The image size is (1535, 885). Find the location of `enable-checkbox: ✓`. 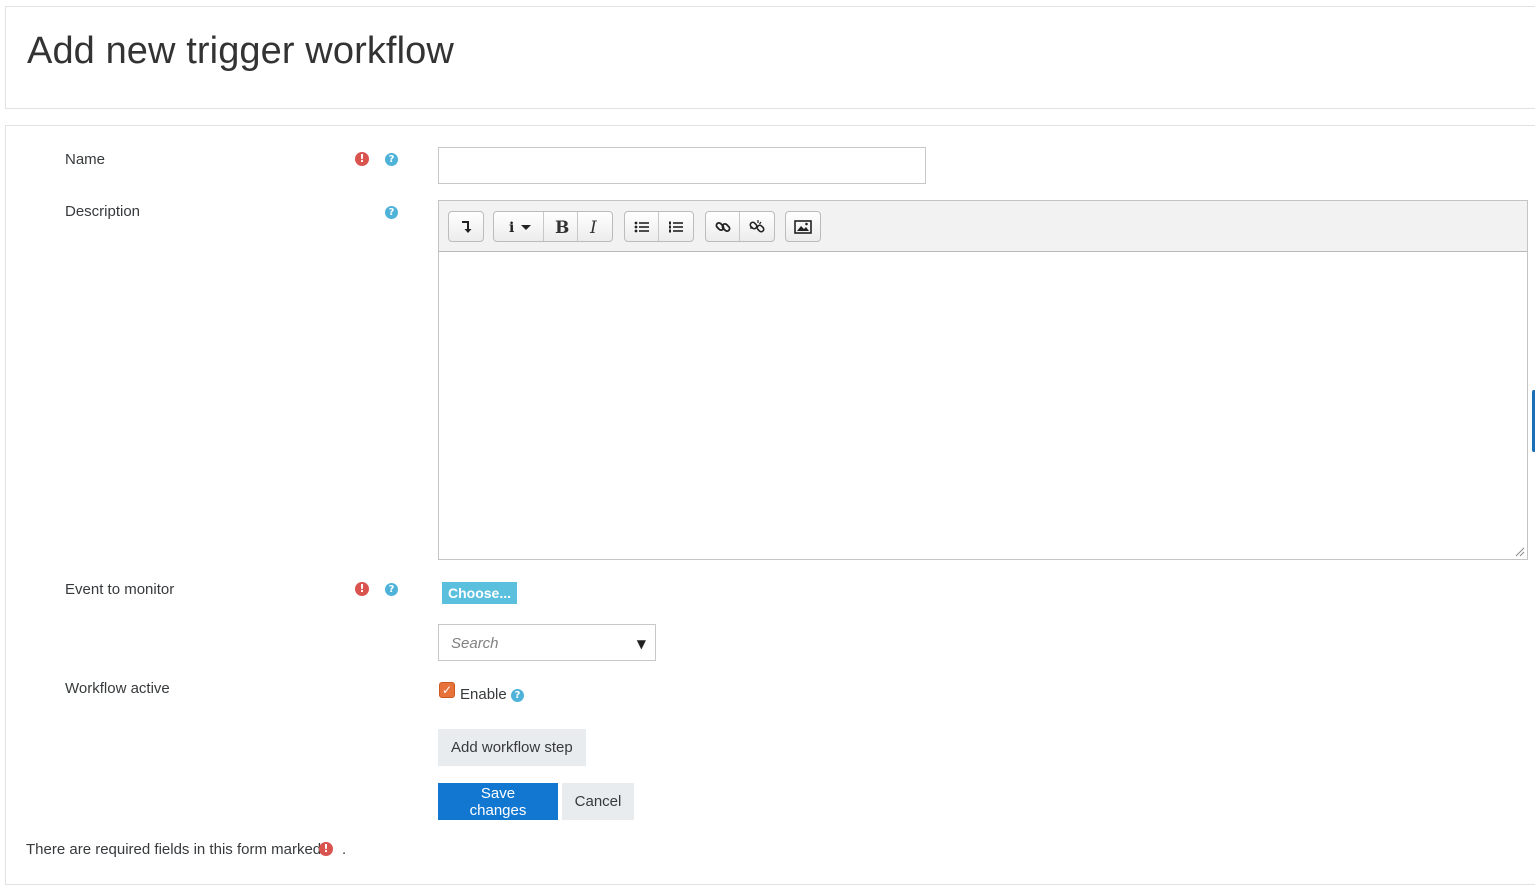

enable-checkbox: ✓ is located at coordinates (447, 690).